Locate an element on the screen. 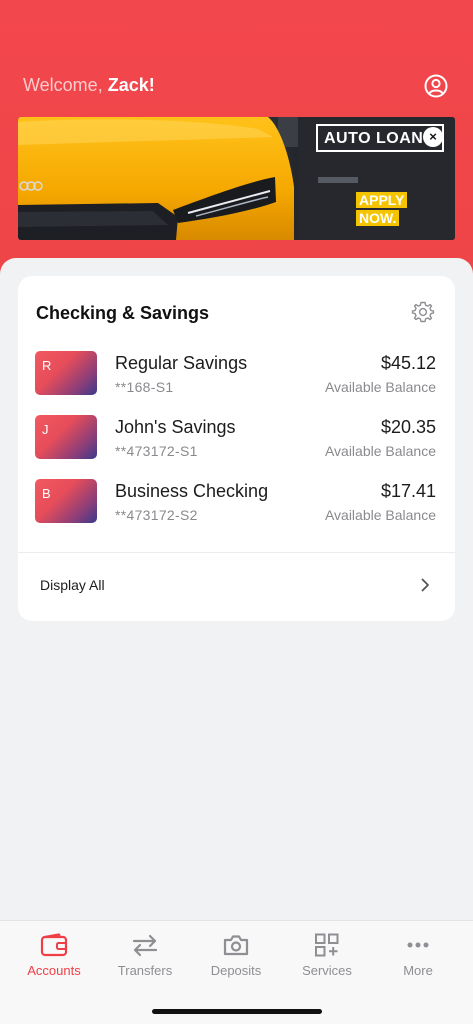 The width and height of the screenshot is (473, 1024). gear-icon is located at coordinates (423, 312).